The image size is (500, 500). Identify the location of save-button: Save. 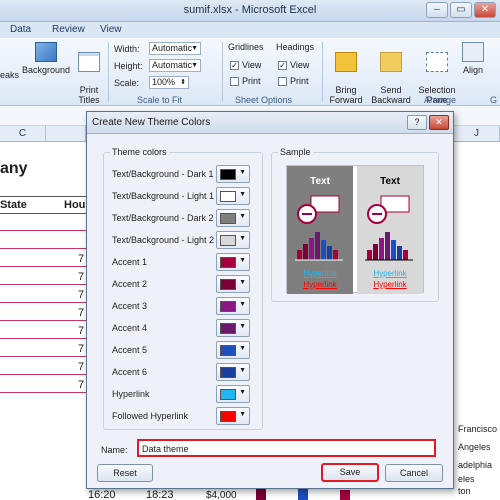
(350, 472).